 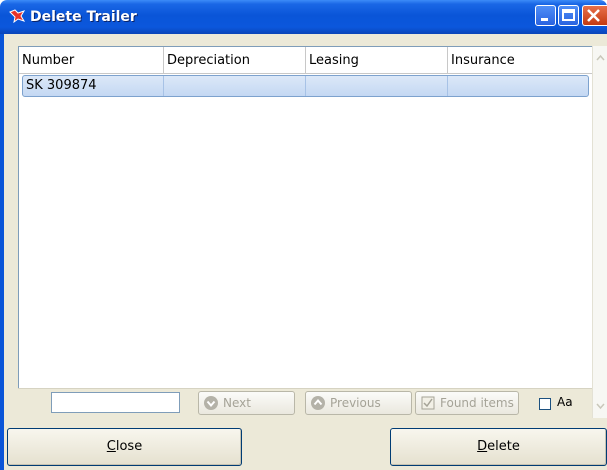 I want to click on maximize-button, so click(x=568, y=15).